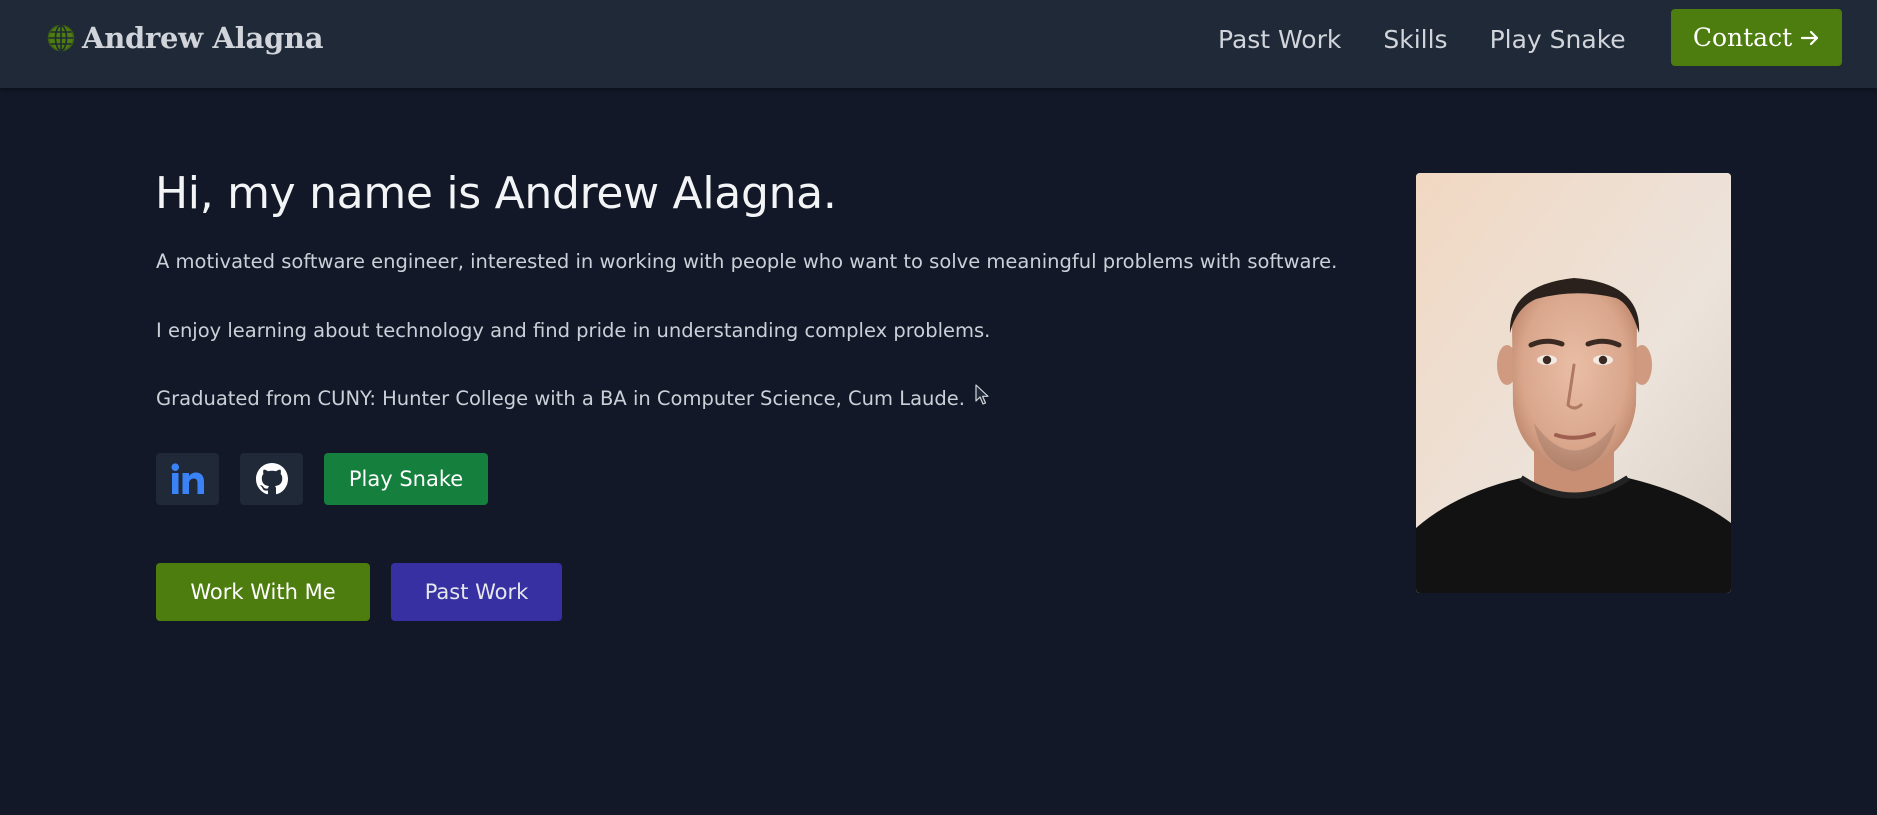 This screenshot has height=815, width=1877. I want to click on brand-link: Andrew Alagna, so click(185, 38).